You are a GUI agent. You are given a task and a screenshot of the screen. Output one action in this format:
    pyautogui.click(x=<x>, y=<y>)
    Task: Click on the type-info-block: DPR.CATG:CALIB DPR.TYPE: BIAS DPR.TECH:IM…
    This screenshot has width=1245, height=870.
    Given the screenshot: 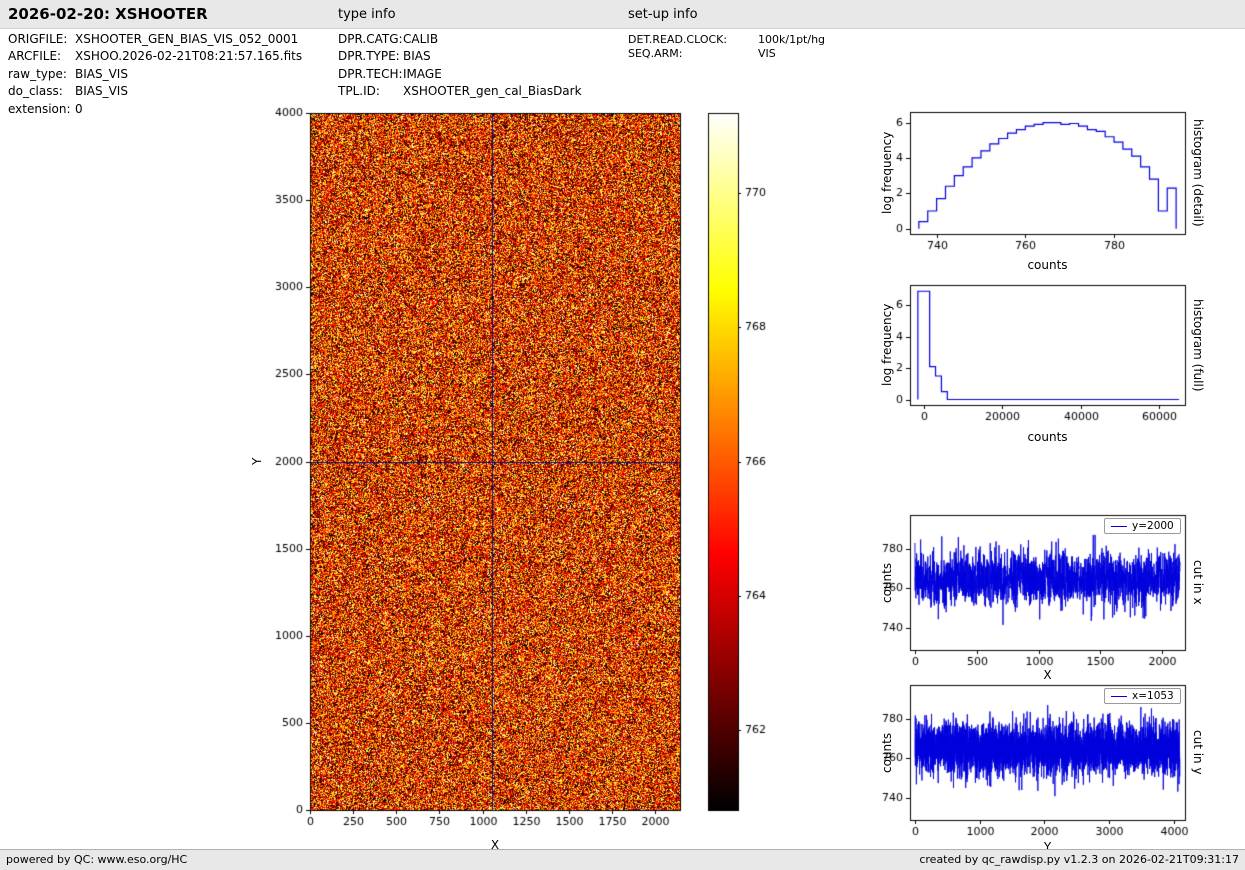 What is the action you would take?
    pyautogui.click(x=460, y=66)
    